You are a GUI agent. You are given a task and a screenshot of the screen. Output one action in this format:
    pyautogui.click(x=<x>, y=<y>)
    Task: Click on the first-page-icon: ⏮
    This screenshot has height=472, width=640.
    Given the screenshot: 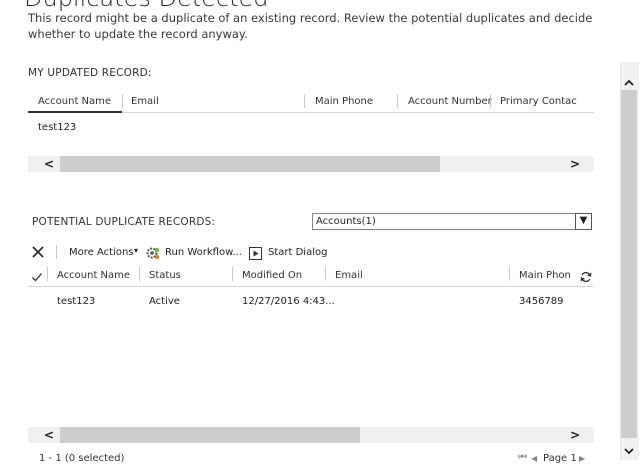 What is the action you would take?
    pyautogui.click(x=522, y=457)
    